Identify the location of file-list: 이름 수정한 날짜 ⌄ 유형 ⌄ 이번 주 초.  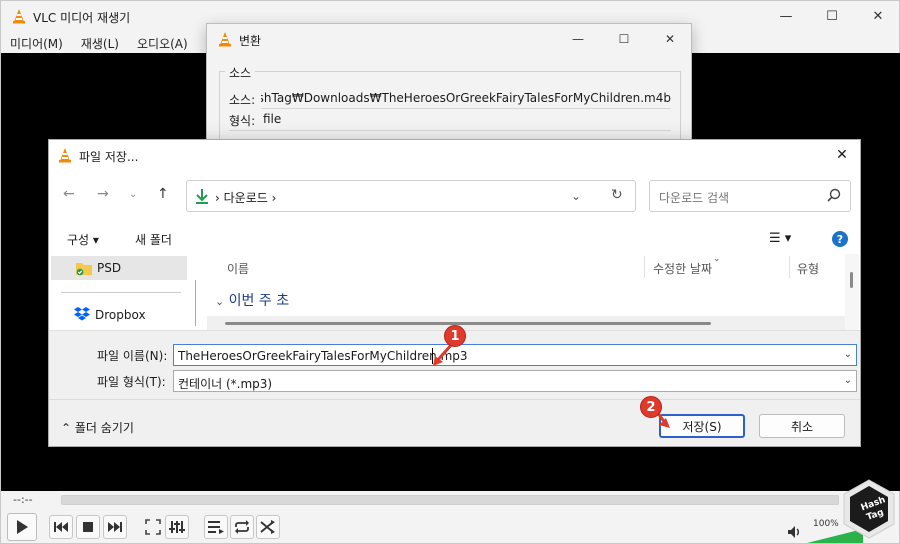
(527, 292).